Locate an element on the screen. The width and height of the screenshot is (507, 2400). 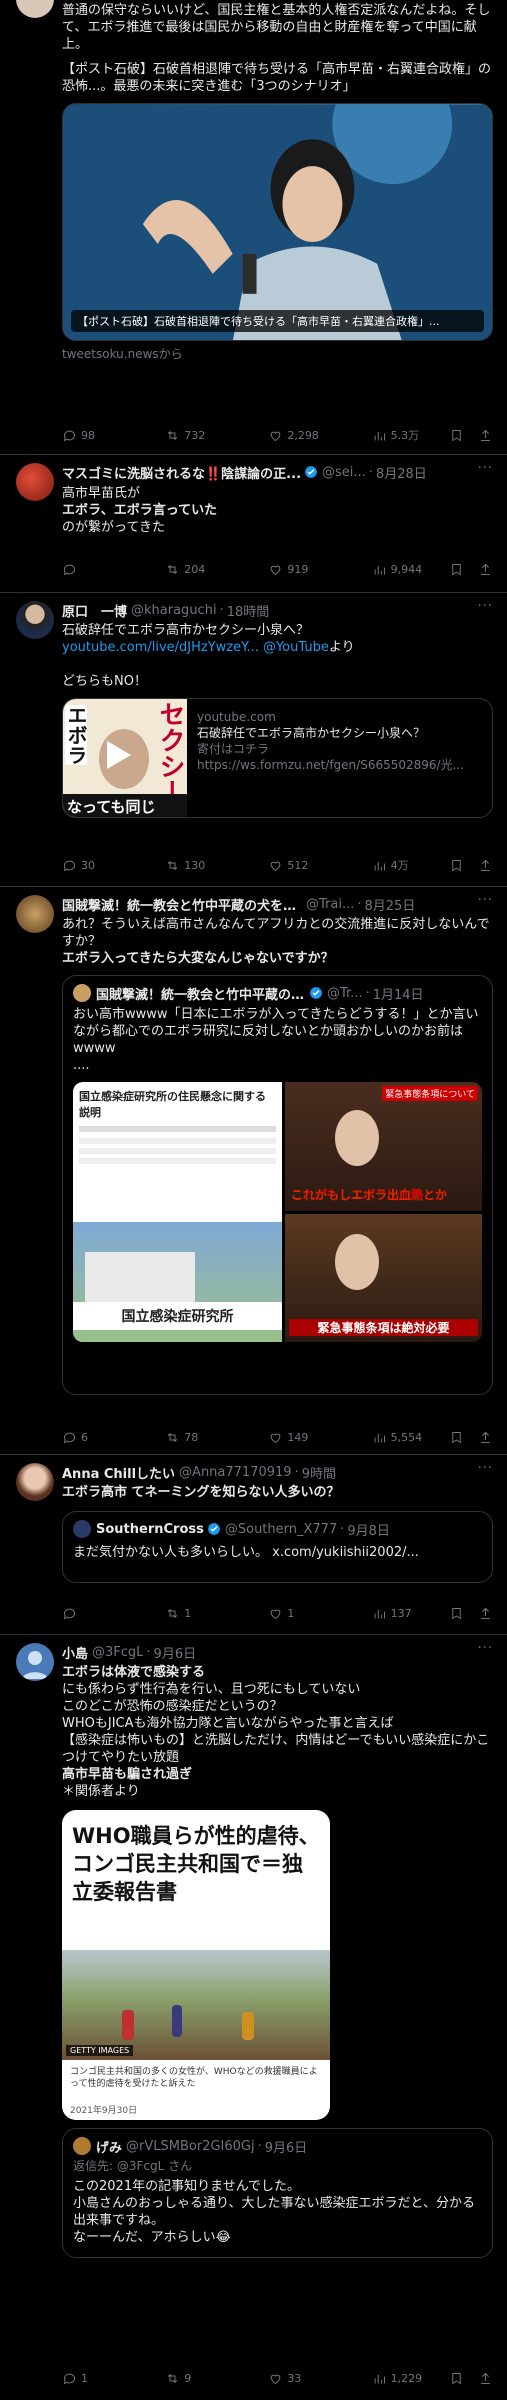
like-button: 33 is located at coordinates (319, 2378).